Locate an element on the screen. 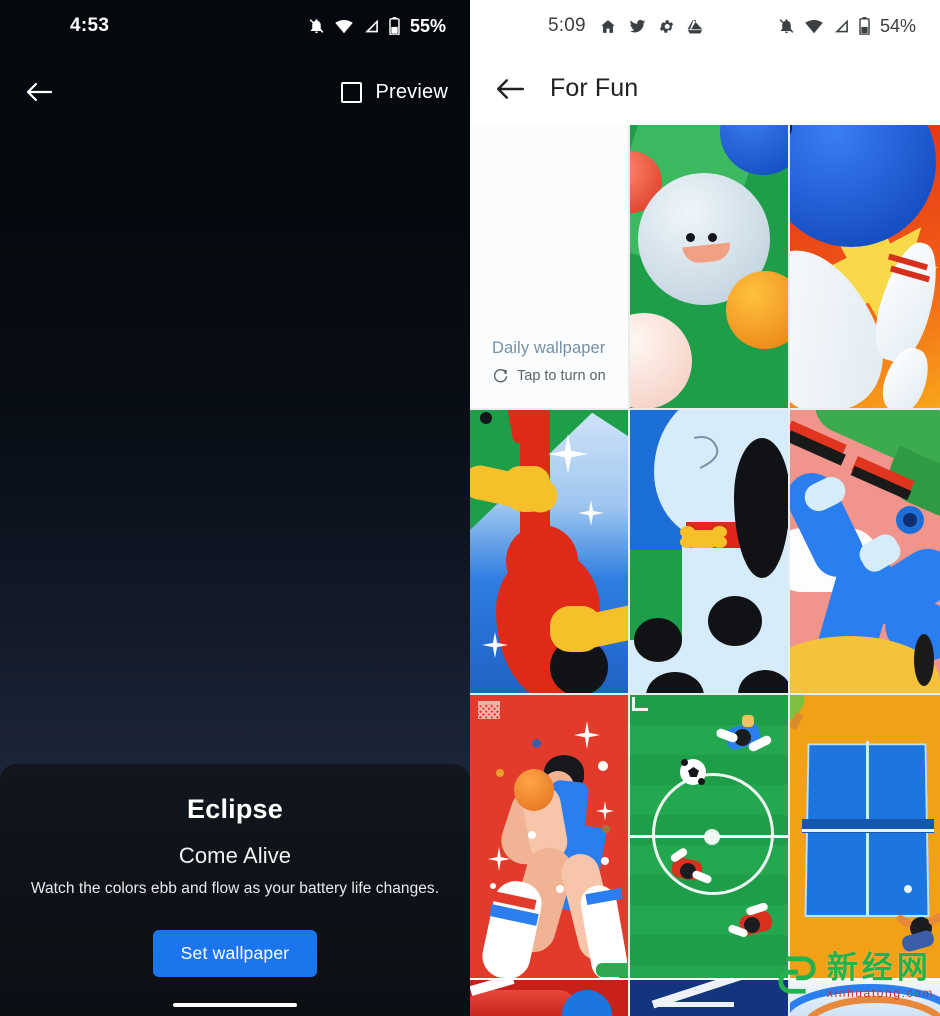 This screenshot has width=940, height=1016. player-blue-accent is located at coordinates (748, 721).